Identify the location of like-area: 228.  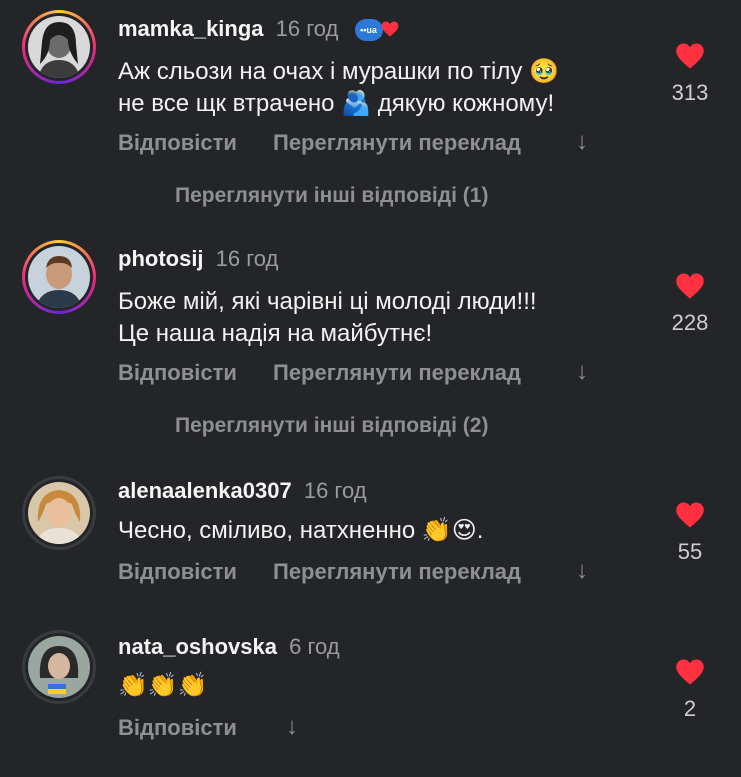
(690, 304).